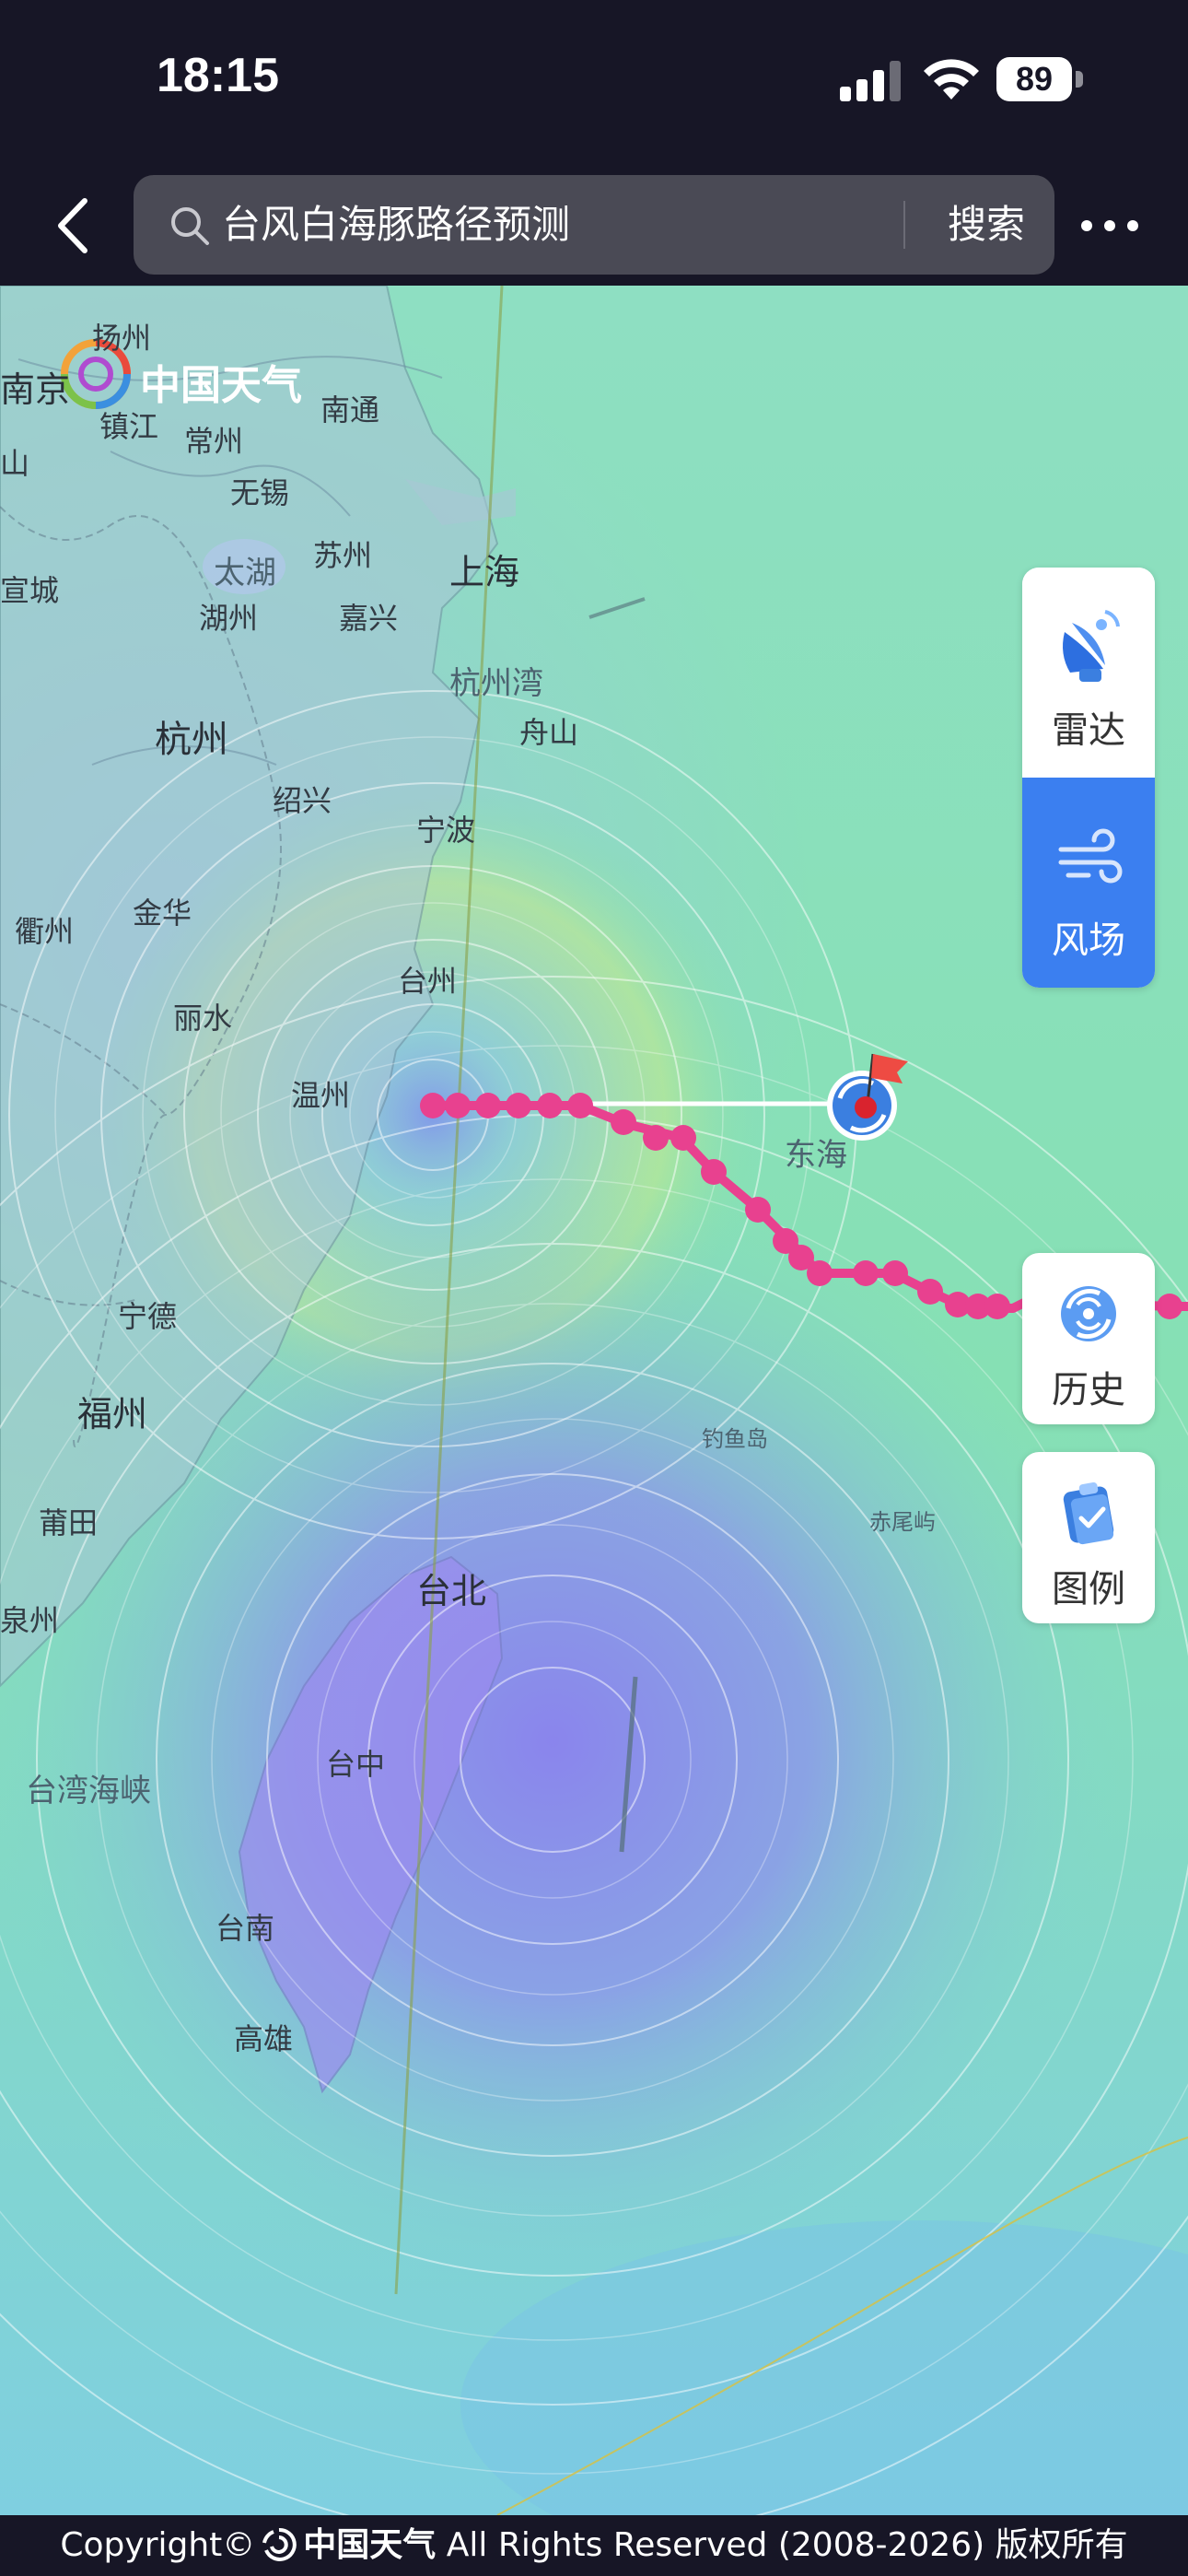  I want to click on search-input: 台风白海豚路径预测, so click(572, 224).